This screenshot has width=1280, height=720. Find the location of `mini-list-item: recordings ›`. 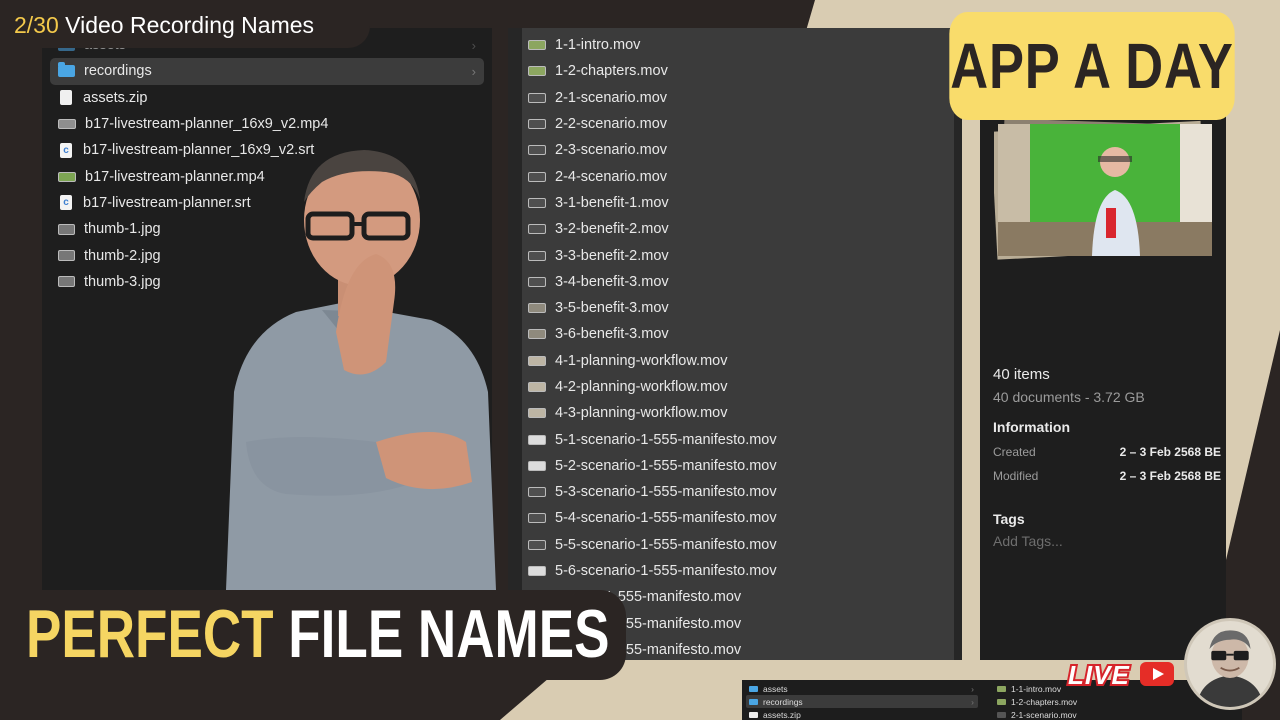

mini-list-item: recordings › is located at coordinates (862, 701).